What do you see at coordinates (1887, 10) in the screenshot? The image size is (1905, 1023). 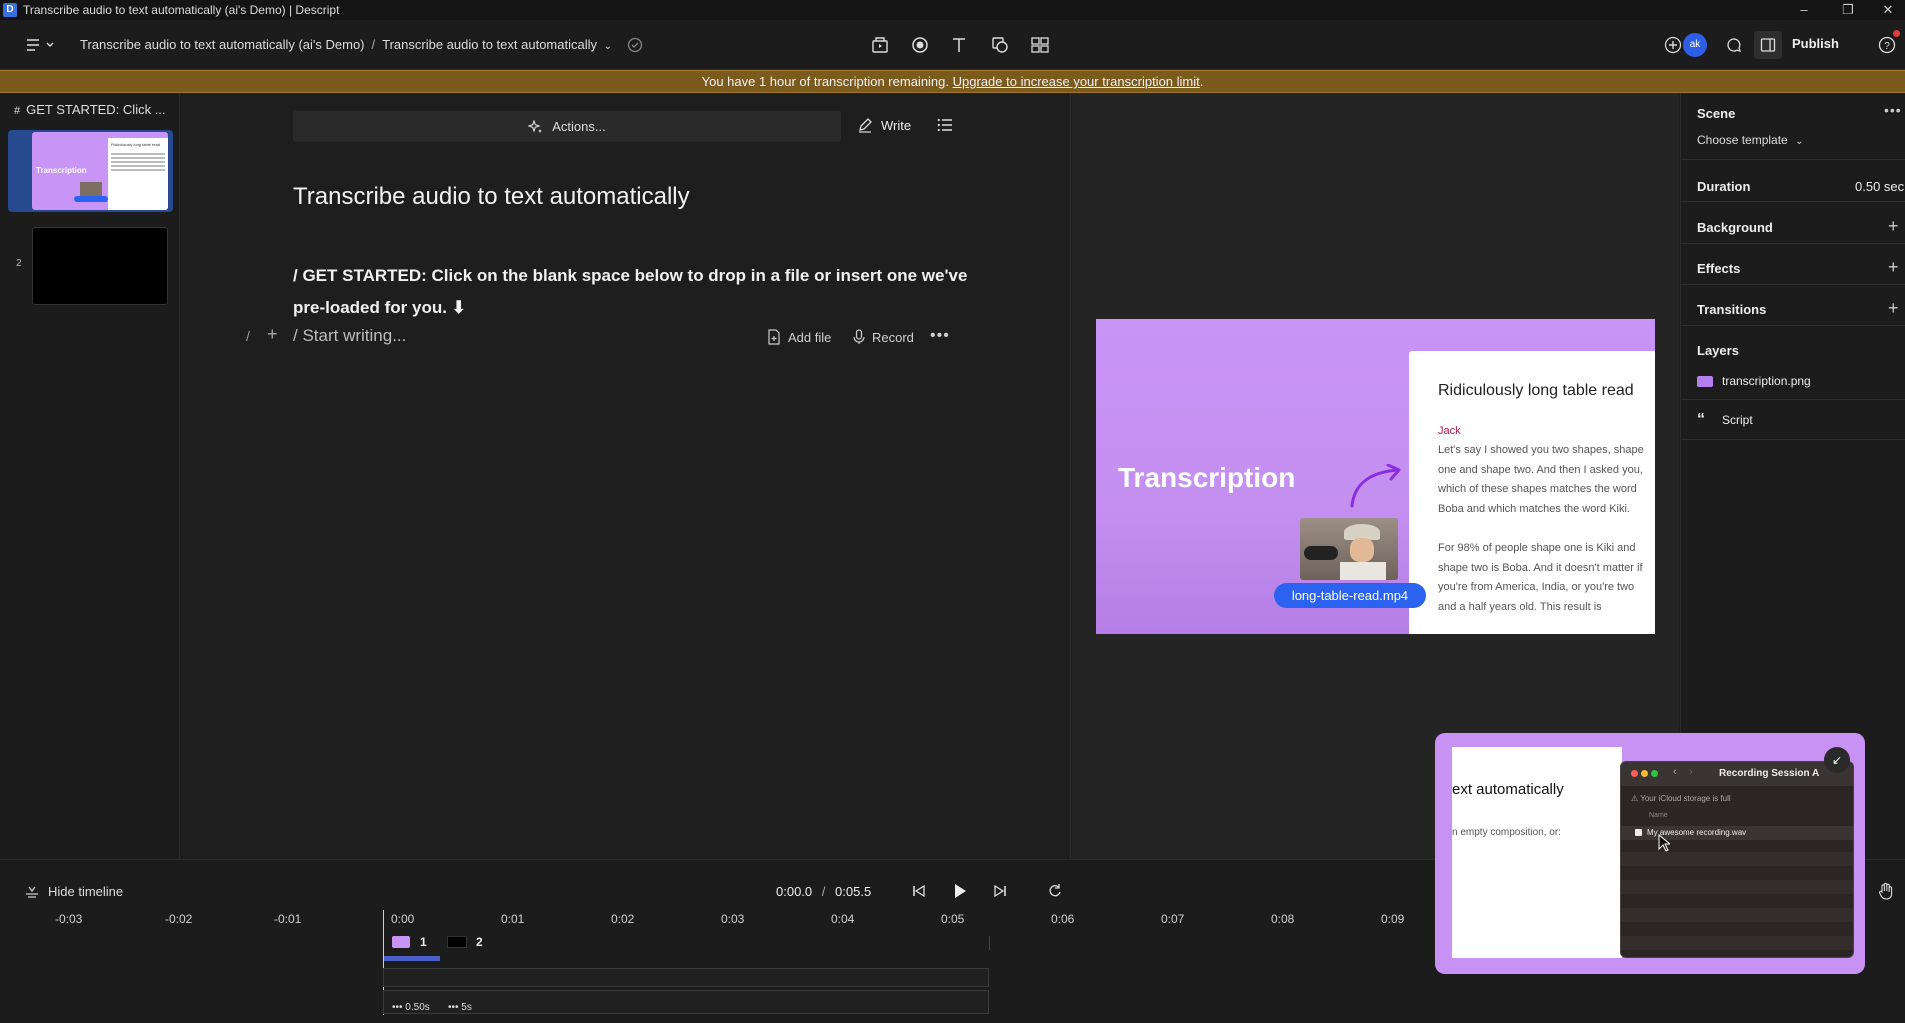 I see `close-icon: ✕` at bounding box center [1887, 10].